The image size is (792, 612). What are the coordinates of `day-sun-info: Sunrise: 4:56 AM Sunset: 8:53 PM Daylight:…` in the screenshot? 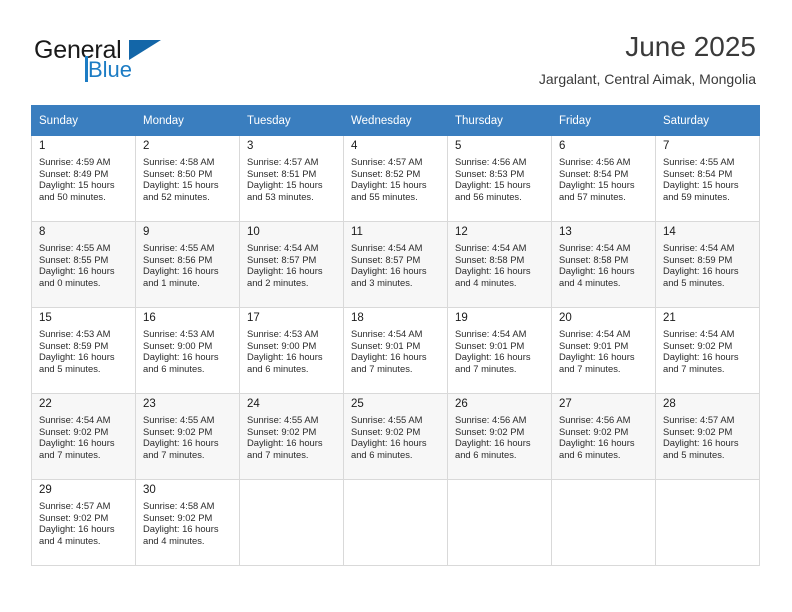 It's located at (500, 179).